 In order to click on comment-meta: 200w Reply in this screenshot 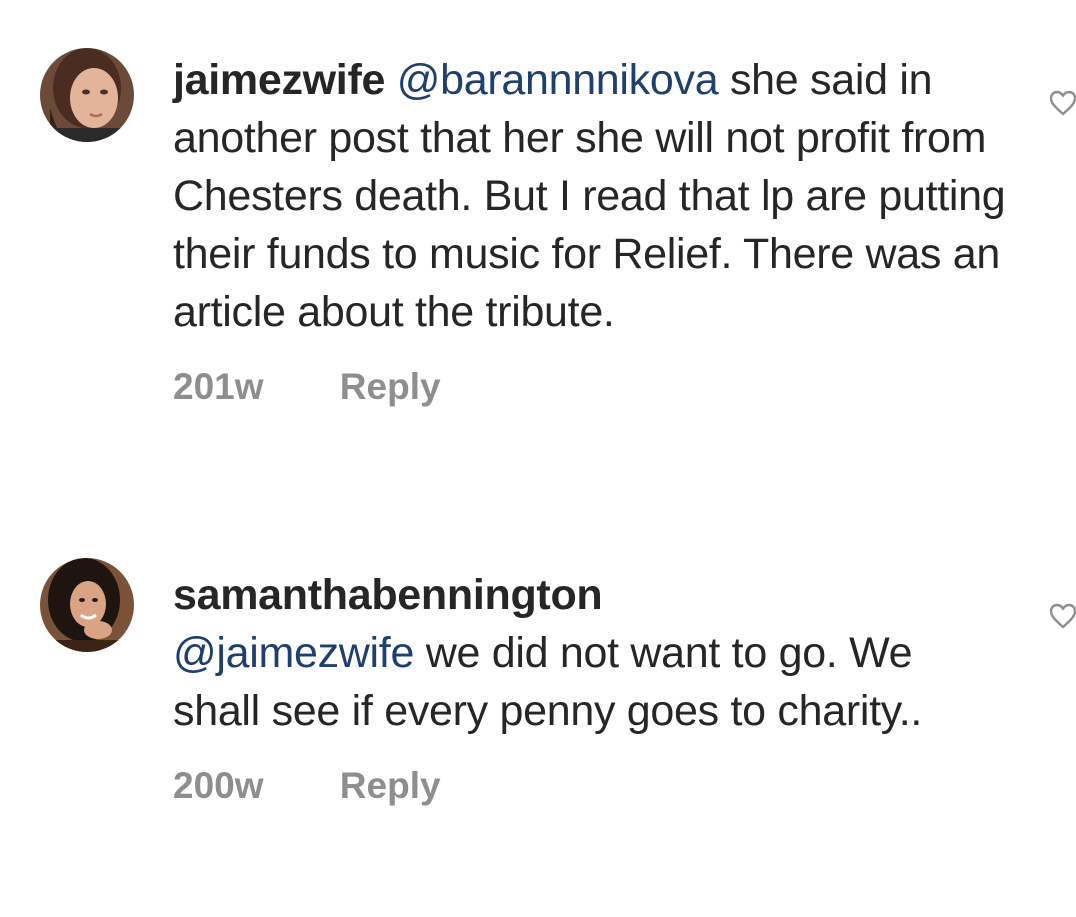, I will do `click(590, 786)`.